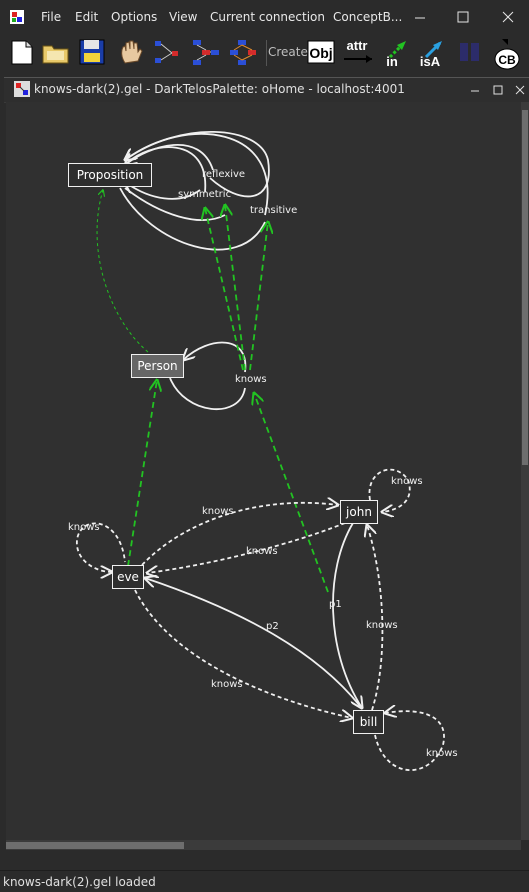  Describe the element at coordinates (110, 175) in the screenshot. I see `node-proposition: Proposition` at that location.